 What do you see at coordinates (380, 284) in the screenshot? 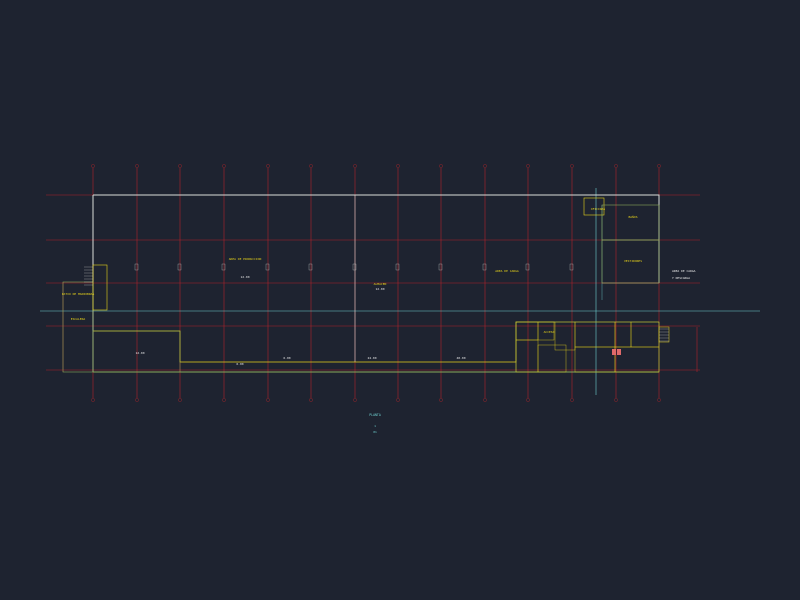
I see `room-label: ALMACEN` at bounding box center [380, 284].